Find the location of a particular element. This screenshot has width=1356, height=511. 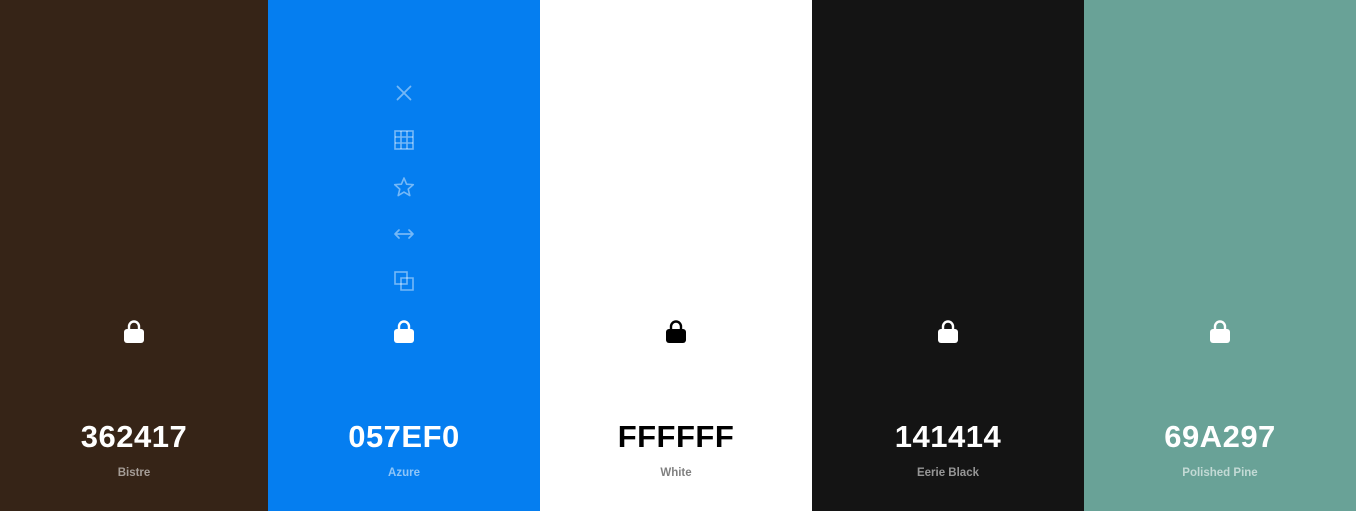

copy-icon is located at coordinates (404, 281).